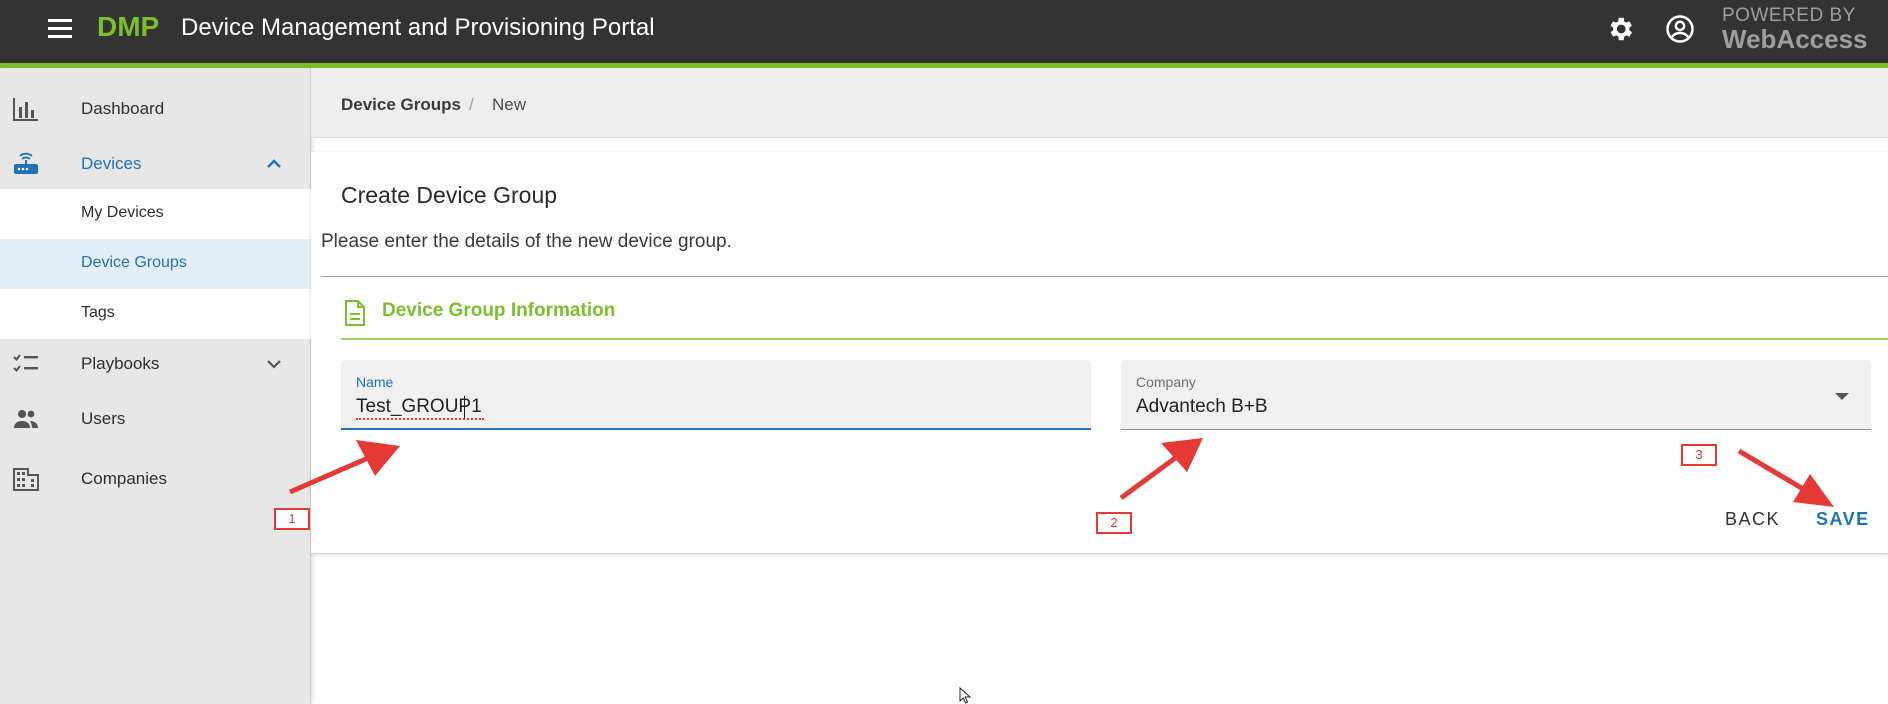  I want to click on sidebar-item-label: Dashboard, so click(123, 108).